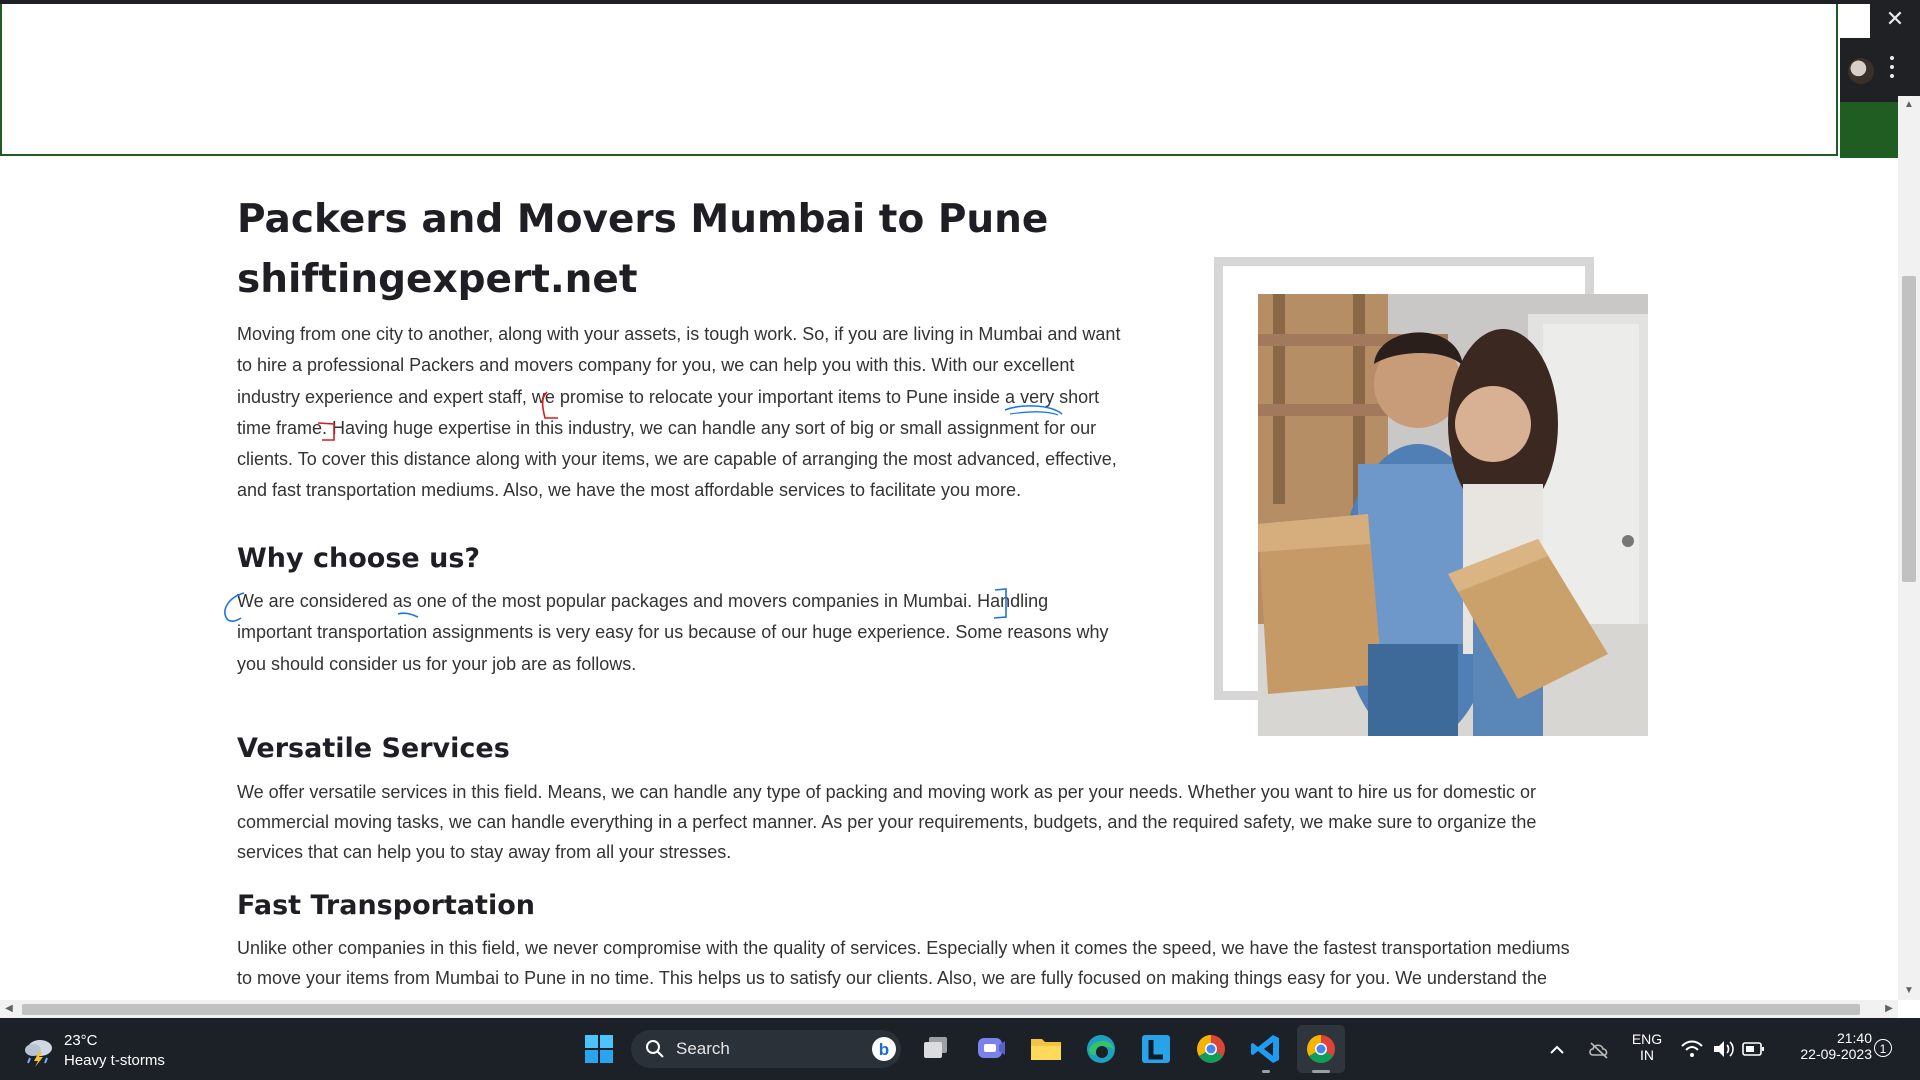  I want to click on chrome-active-button, so click(1321, 1049).